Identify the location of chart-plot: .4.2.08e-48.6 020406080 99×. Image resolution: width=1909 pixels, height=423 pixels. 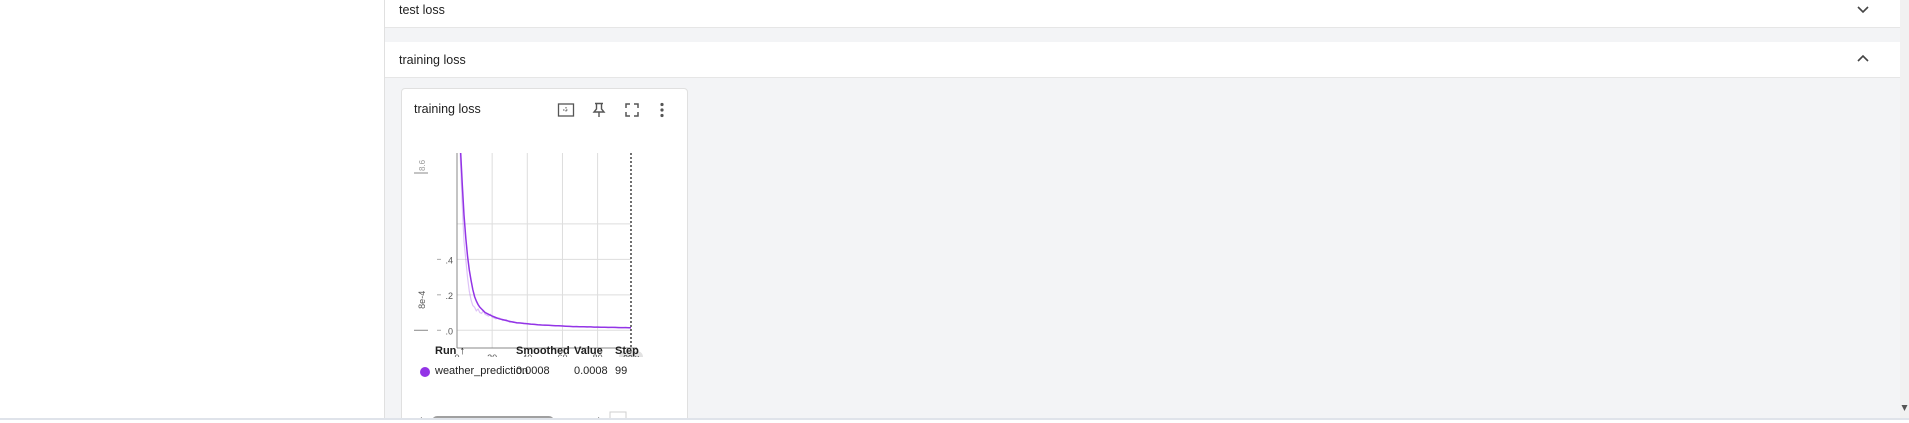
(544, 242).